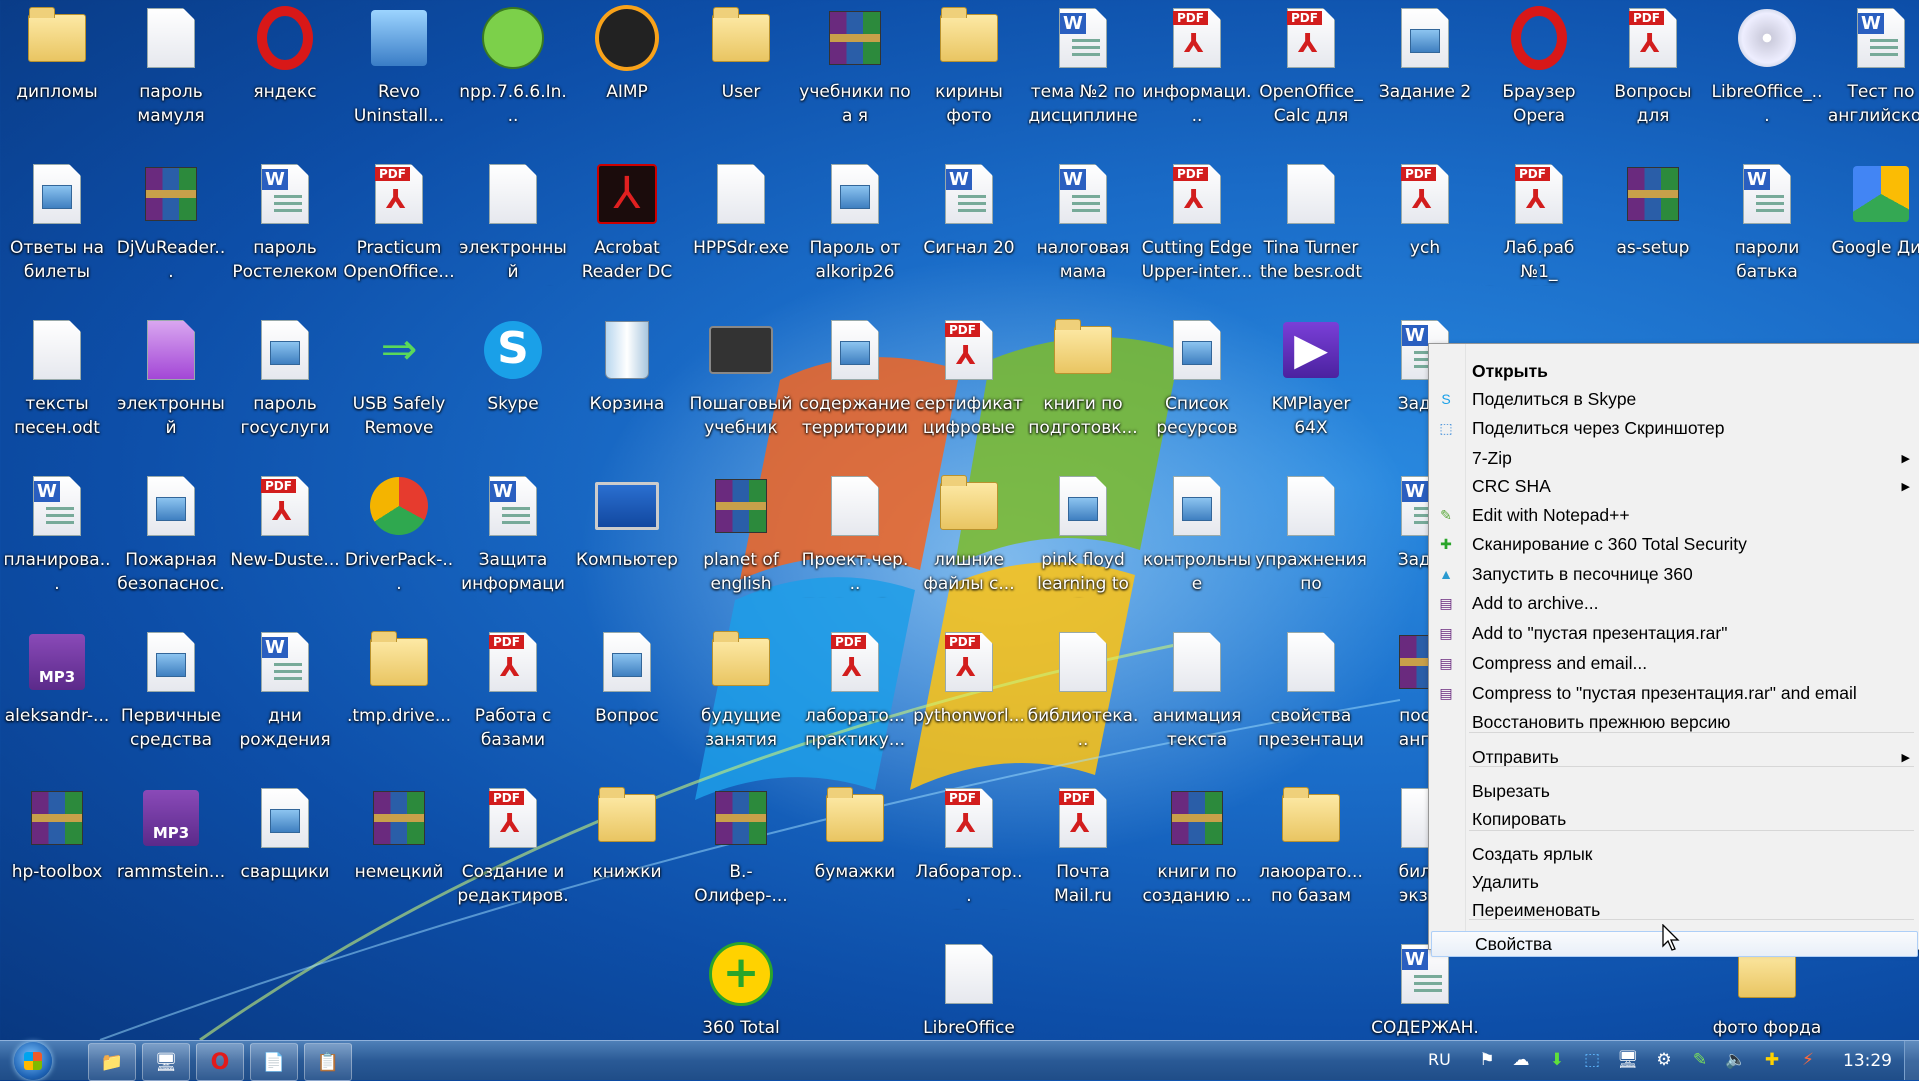  What do you see at coordinates (399, 387) in the screenshot?
I see `desktop-icon: ⇒ USB Safely Remove` at bounding box center [399, 387].